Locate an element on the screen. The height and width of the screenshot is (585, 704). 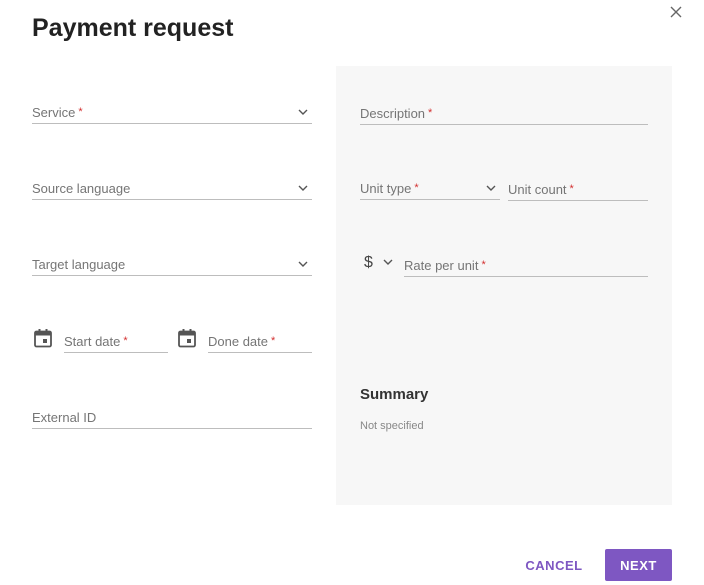
done-date-field: Done date * is located at coordinates (260, 341).